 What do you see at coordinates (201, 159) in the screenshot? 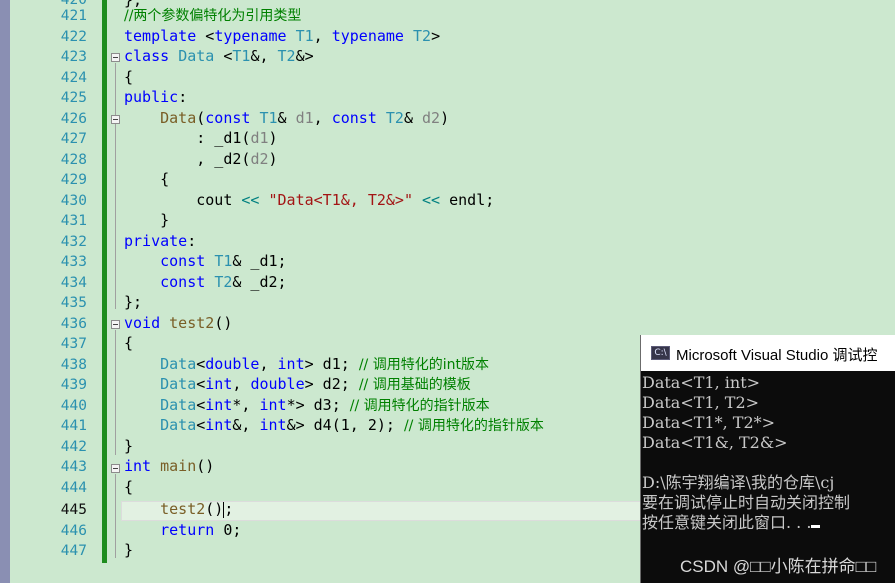
I see `code-line: , _d2(d2)` at bounding box center [201, 159].